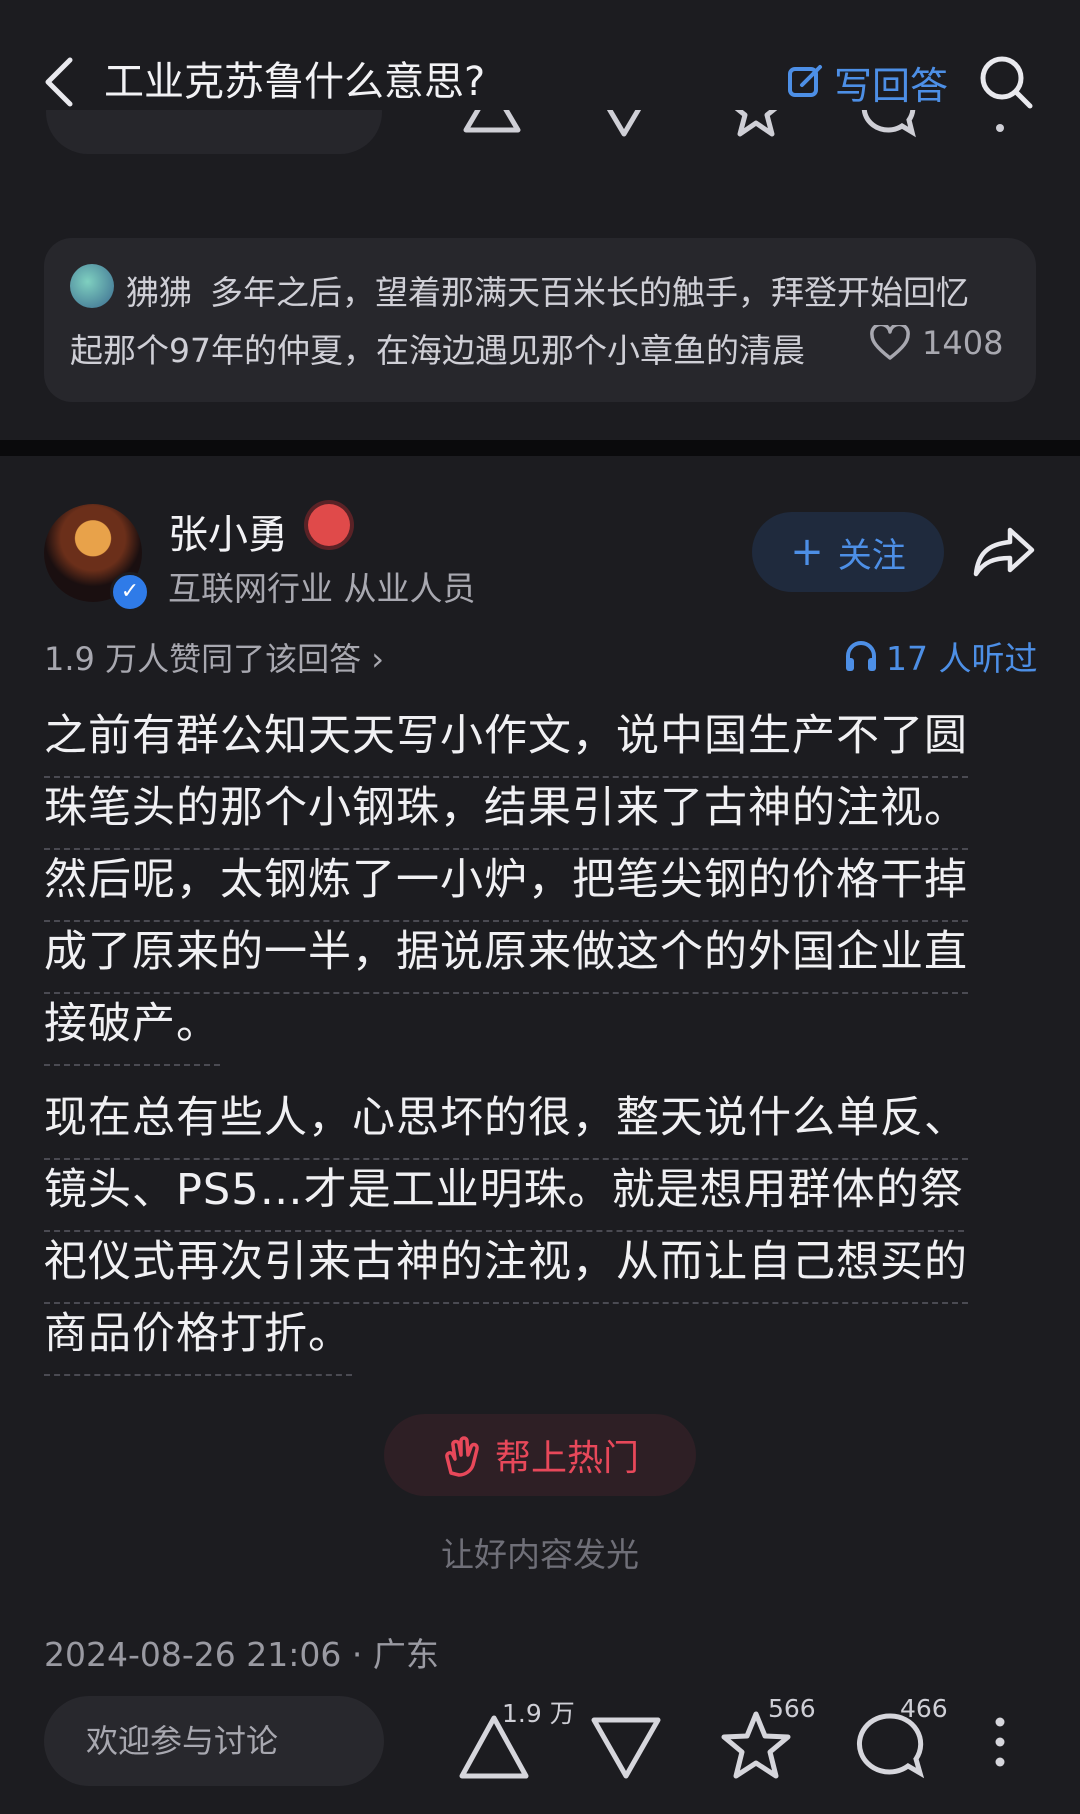 The image size is (1080, 1814). Describe the element at coordinates (1006, 82) in the screenshot. I see `search-icon` at that location.